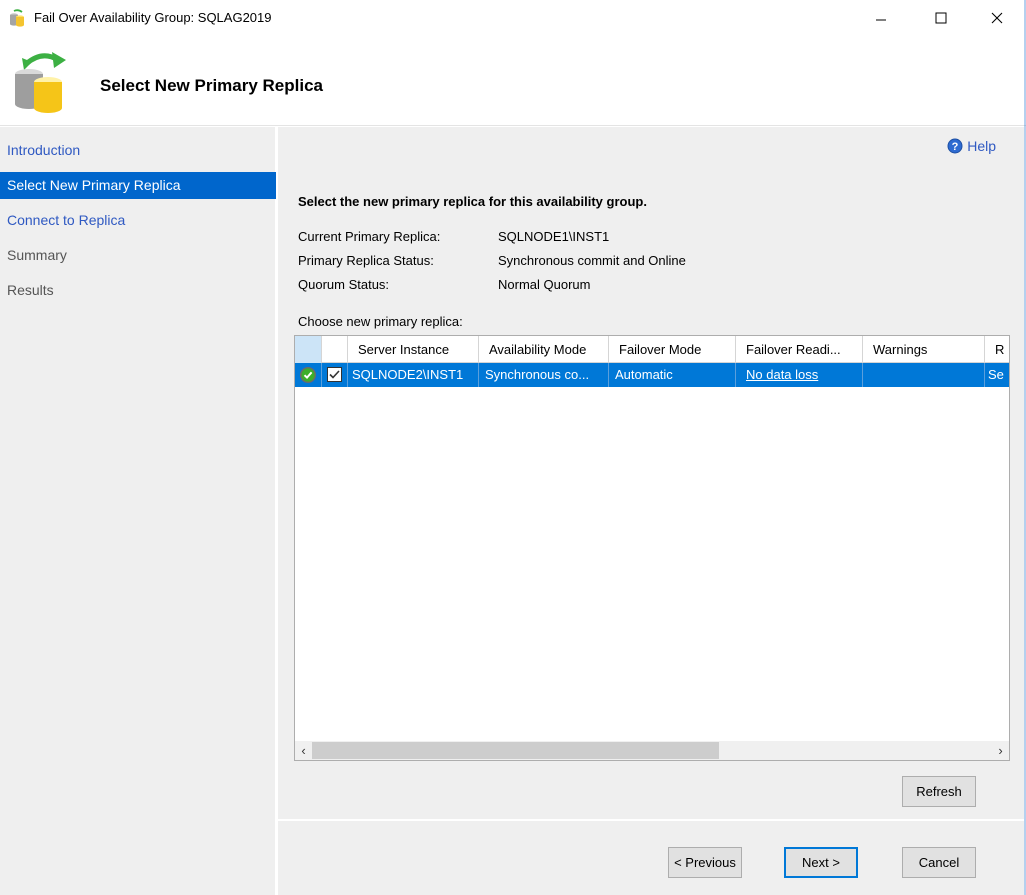 Image resolution: width=1026 pixels, height=895 pixels. What do you see at coordinates (335, 349) in the screenshot?
I see `column-header-select` at bounding box center [335, 349].